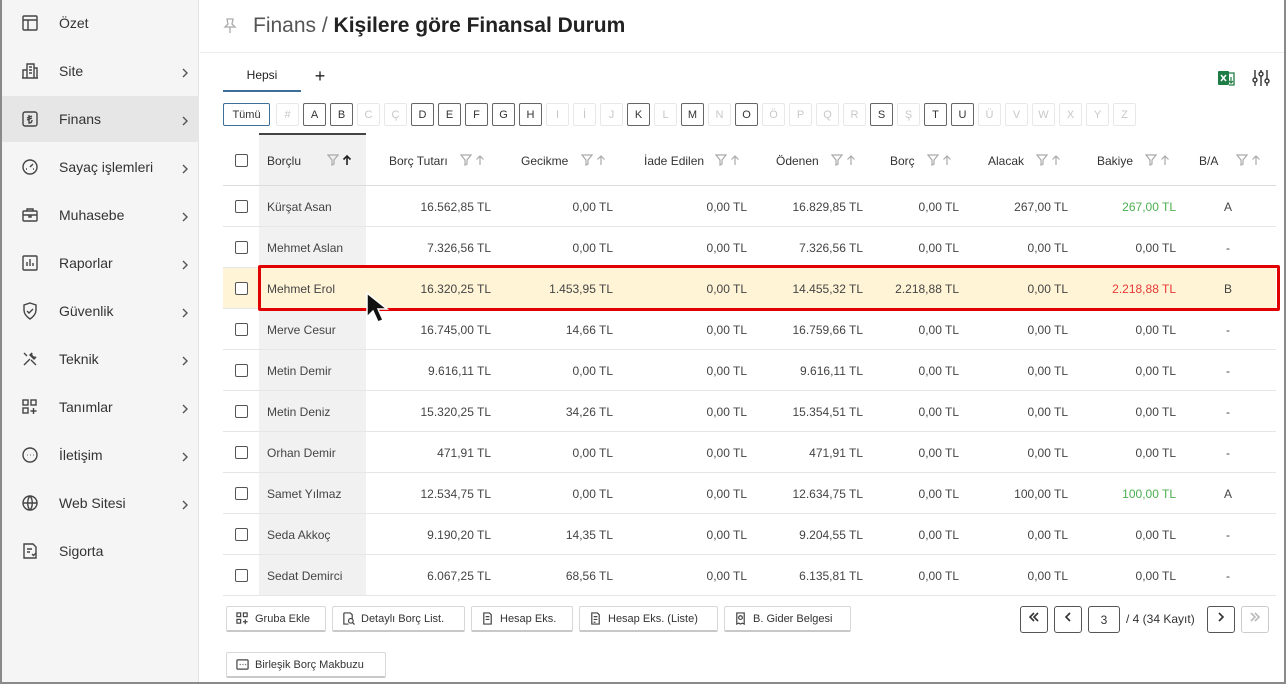  I want to click on letter-filter-Ü: Ü, so click(989, 114).